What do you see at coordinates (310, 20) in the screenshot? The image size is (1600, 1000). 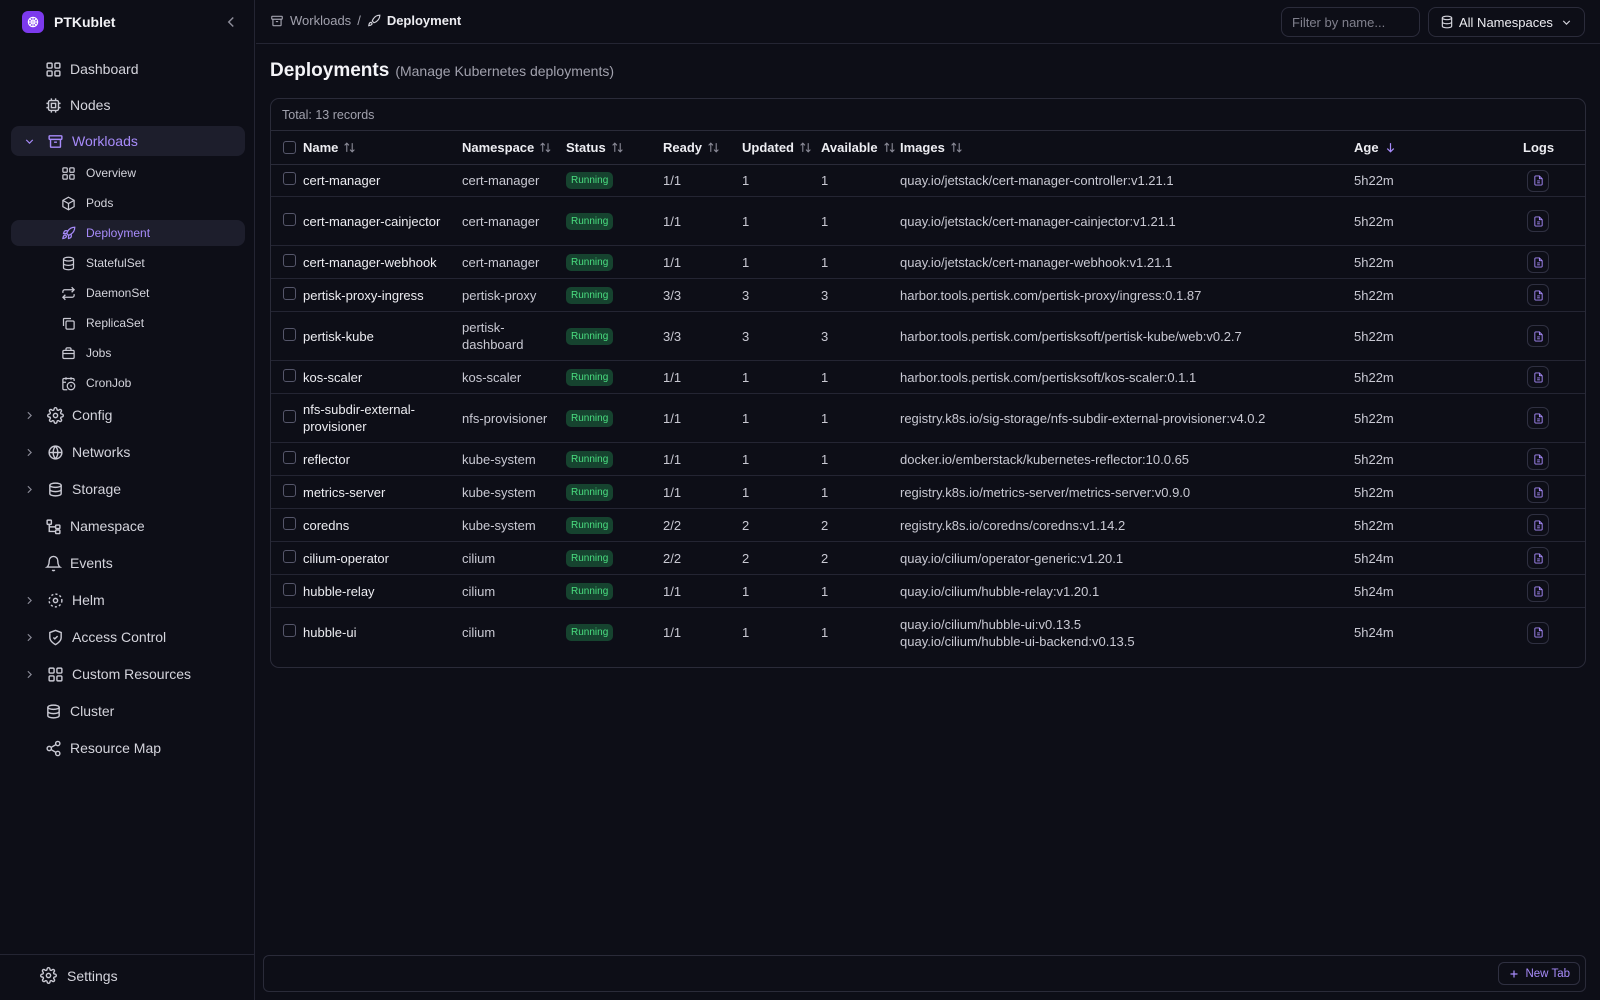 I see `breadcrumb-workloads: Workloads` at bounding box center [310, 20].